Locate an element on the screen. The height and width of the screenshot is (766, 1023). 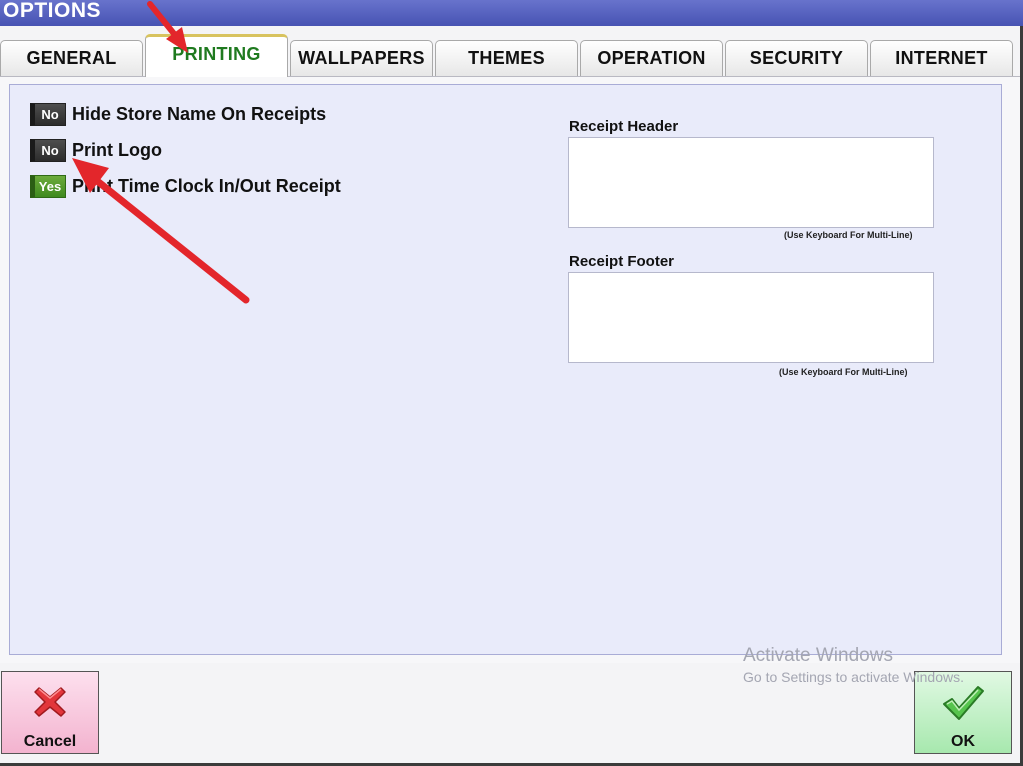
cancel-label: Cancel is located at coordinates (50, 741).